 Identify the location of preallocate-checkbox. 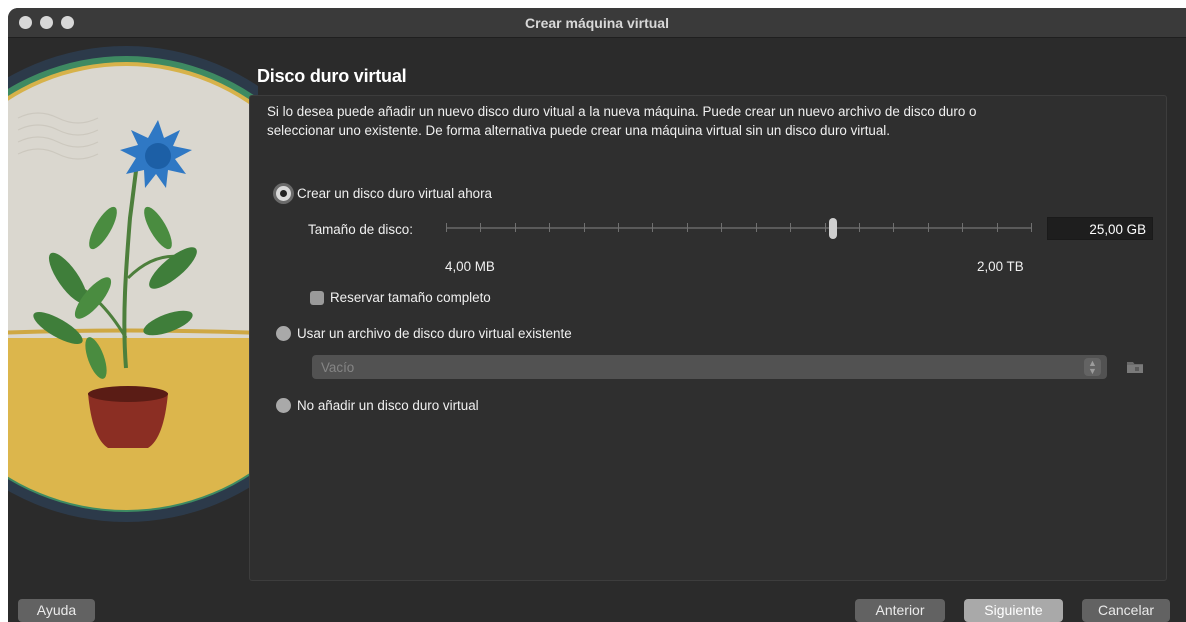
(317, 297).